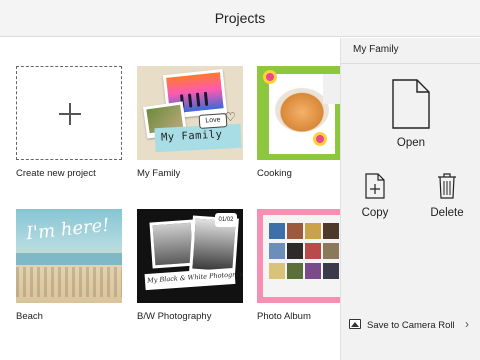  I want to click on delete-button: Delete, so click(447, 195).